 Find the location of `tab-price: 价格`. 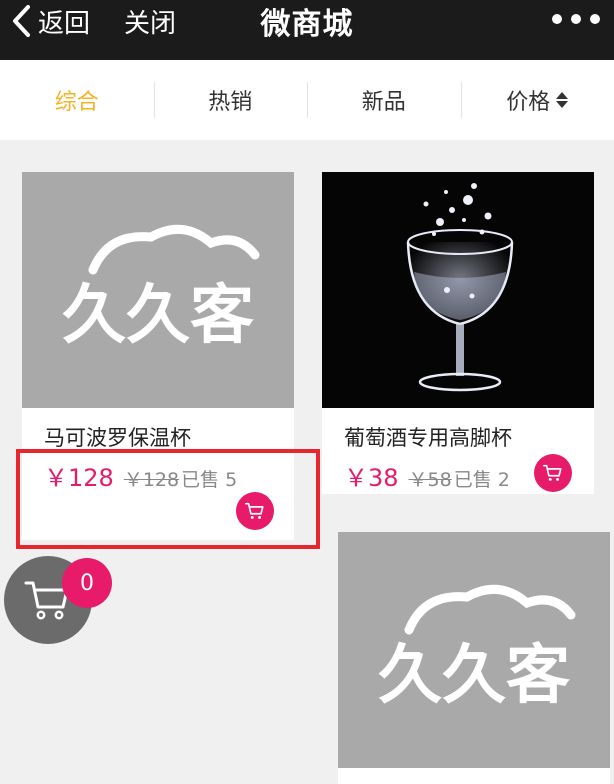

tab-price: 价格 is located at coordinates (537, 100).